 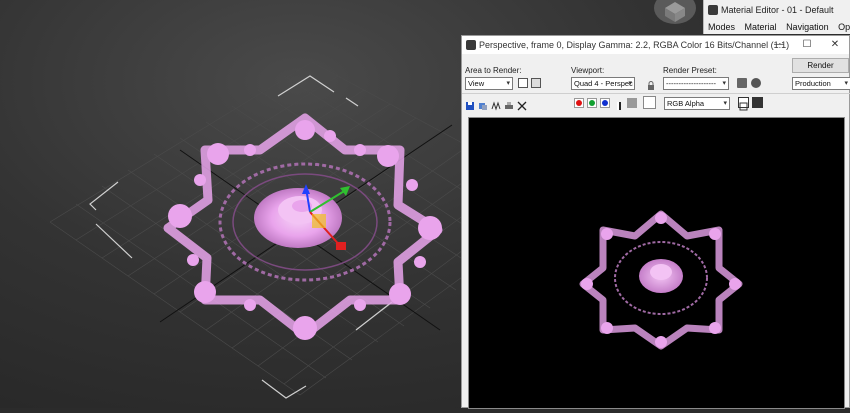 I want to click on toolbar-separator, so click(x=656, y=93).